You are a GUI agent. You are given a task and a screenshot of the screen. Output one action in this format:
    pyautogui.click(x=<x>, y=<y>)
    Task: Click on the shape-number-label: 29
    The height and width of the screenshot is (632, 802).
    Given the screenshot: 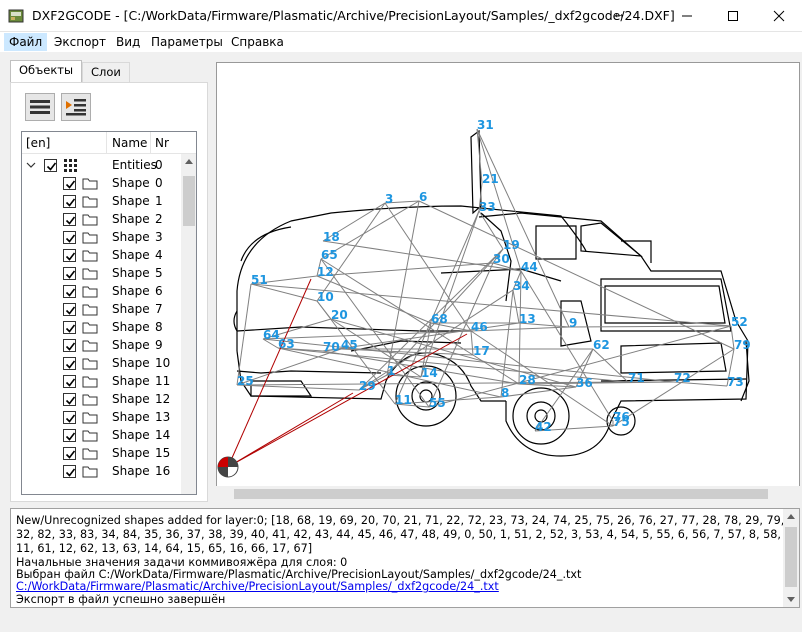 What is the action you would take?
    pyautogui.click(x=367, y=386)
    